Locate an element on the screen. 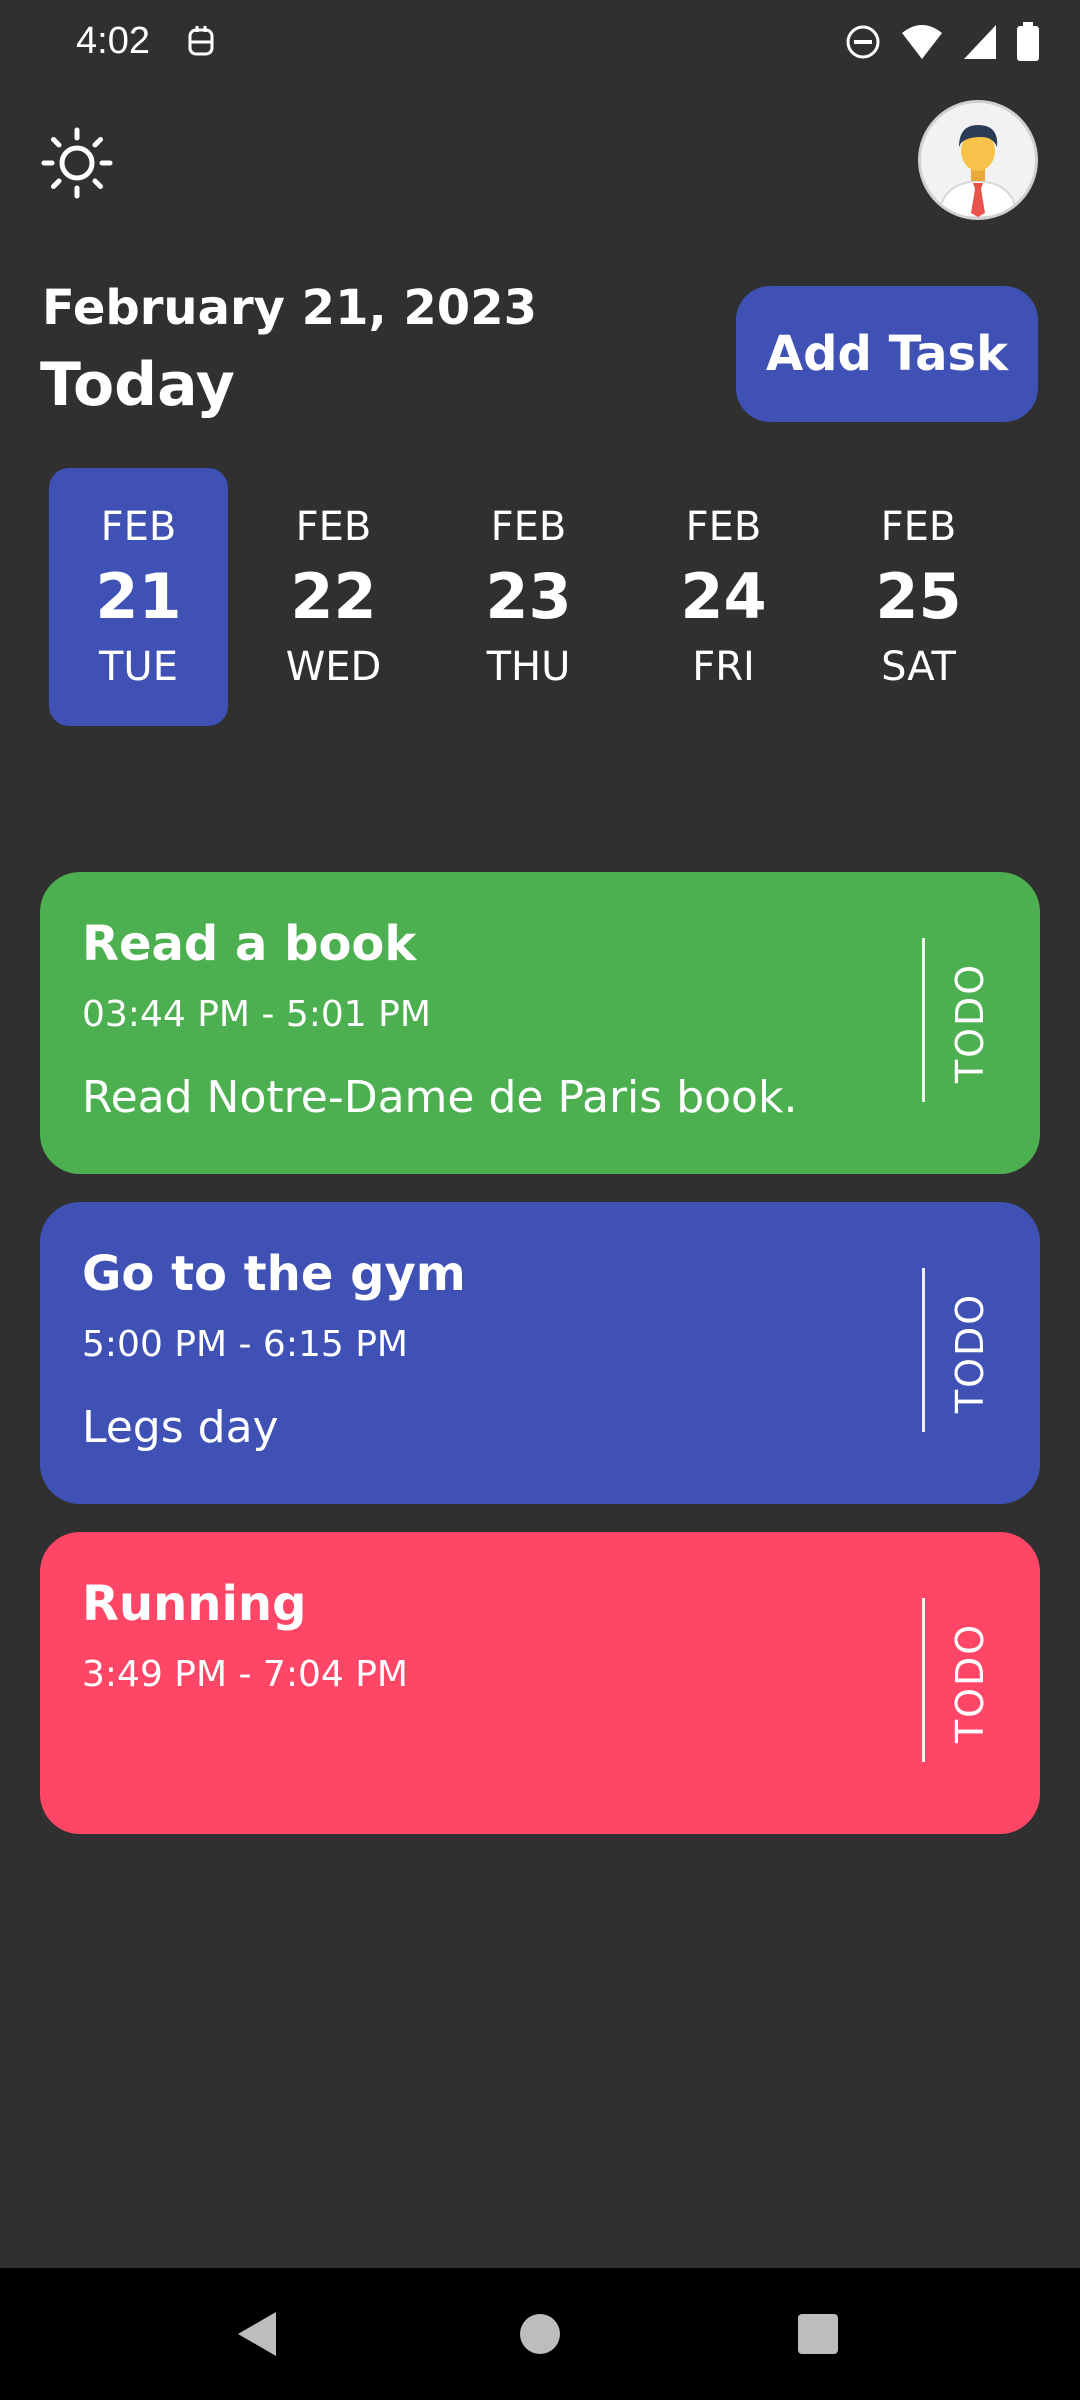 Image resolution: width=1080 pixels, height=2400 pixels. date-item-feb-22: FEB 22 WED is located at coordinates (333, 597).